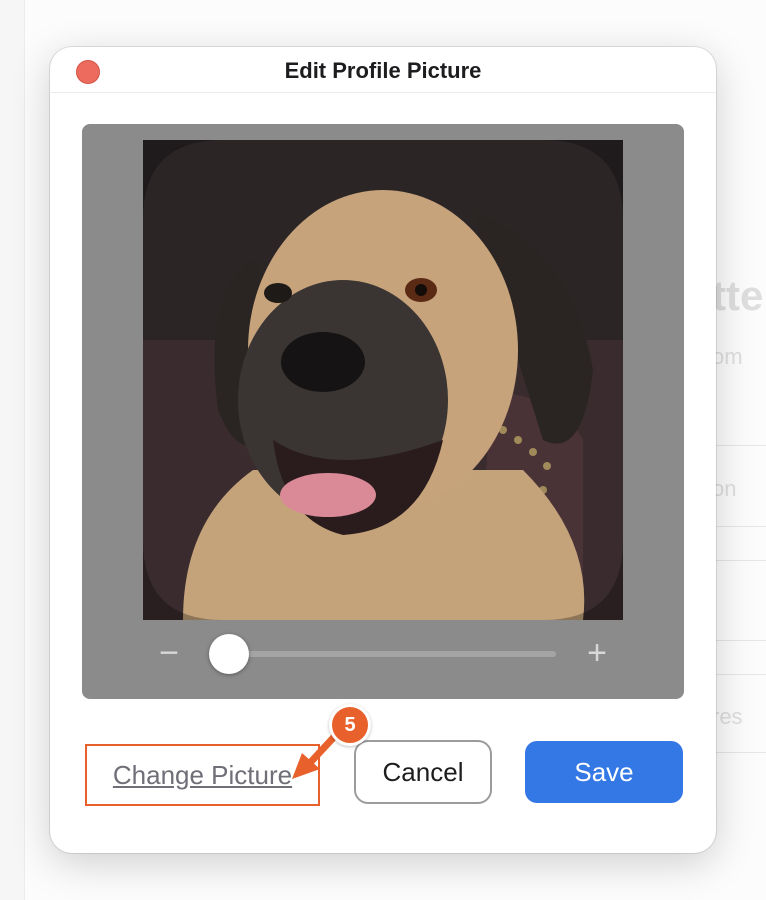 Image resolution: width=766 pixels, height=900 pixels. I want to click on step-badge: 5, so click(350, 725).